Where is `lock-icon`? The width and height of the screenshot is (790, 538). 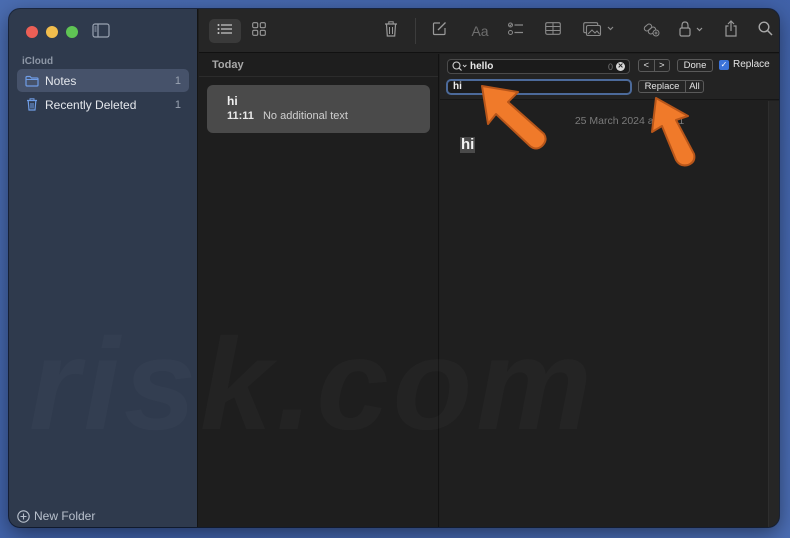 lock-icon is located at coordinates (693, 31).